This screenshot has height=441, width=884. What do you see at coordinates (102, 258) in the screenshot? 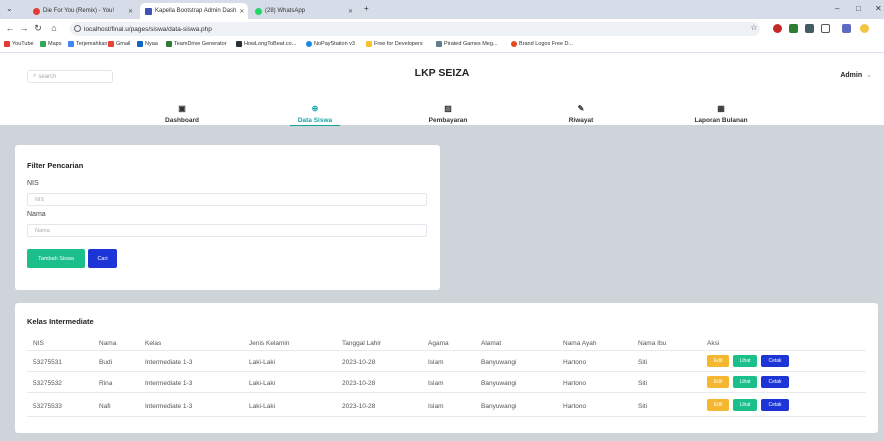
I see `search-button: Cari` at bounding box center [102, 258].